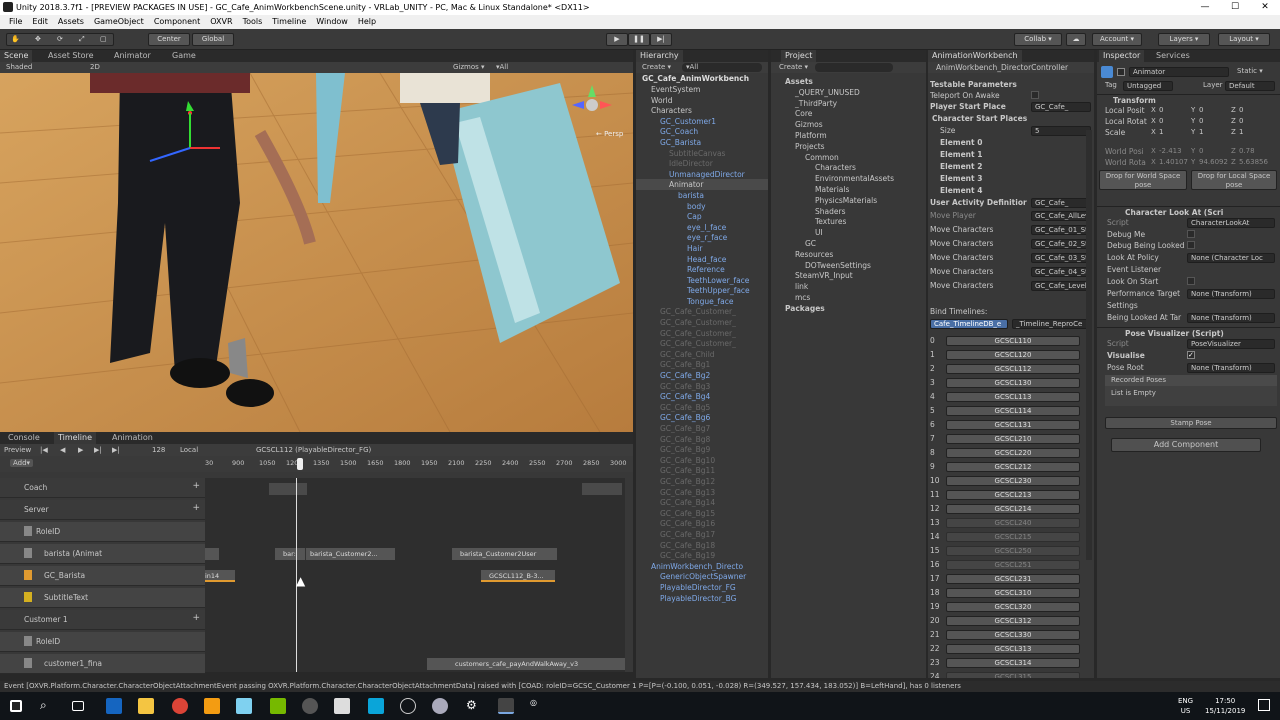 This screenshot has width=1280, height=720. What do you see at coordinates (848, 81) in the screenshot?
I see `project-folder-item: Assets` at bounding box center [848, 81].